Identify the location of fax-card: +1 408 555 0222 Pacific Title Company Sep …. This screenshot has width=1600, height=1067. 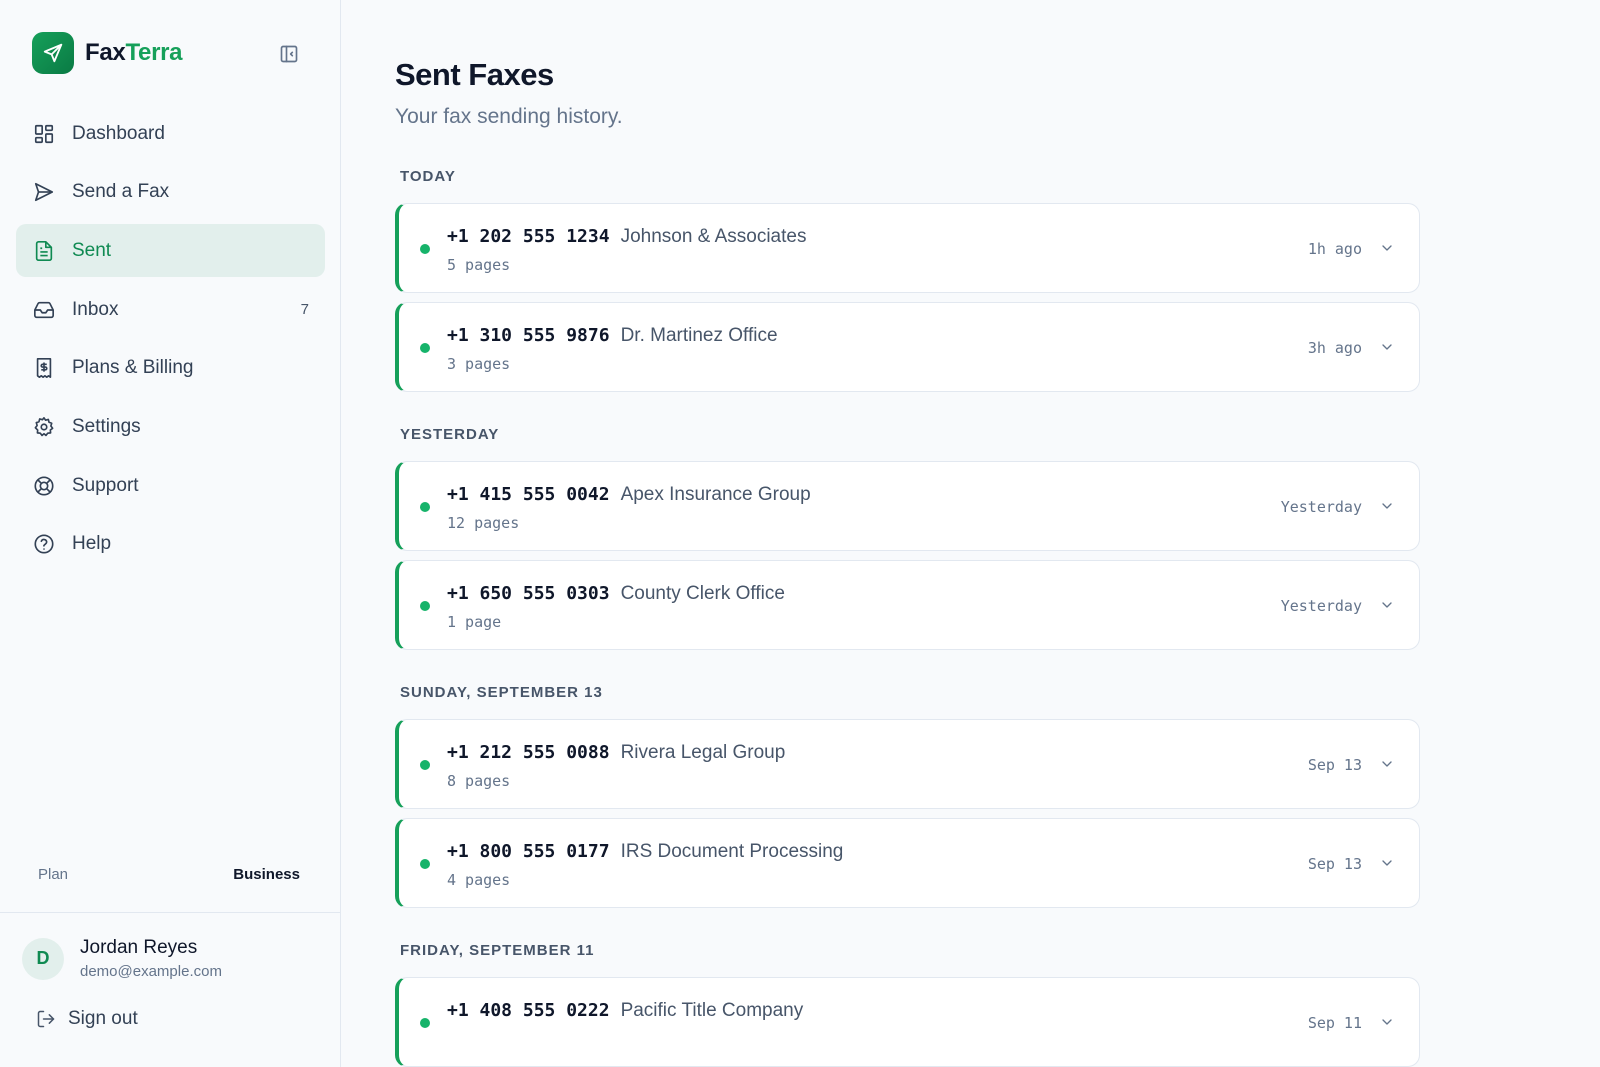
(907, 1022).